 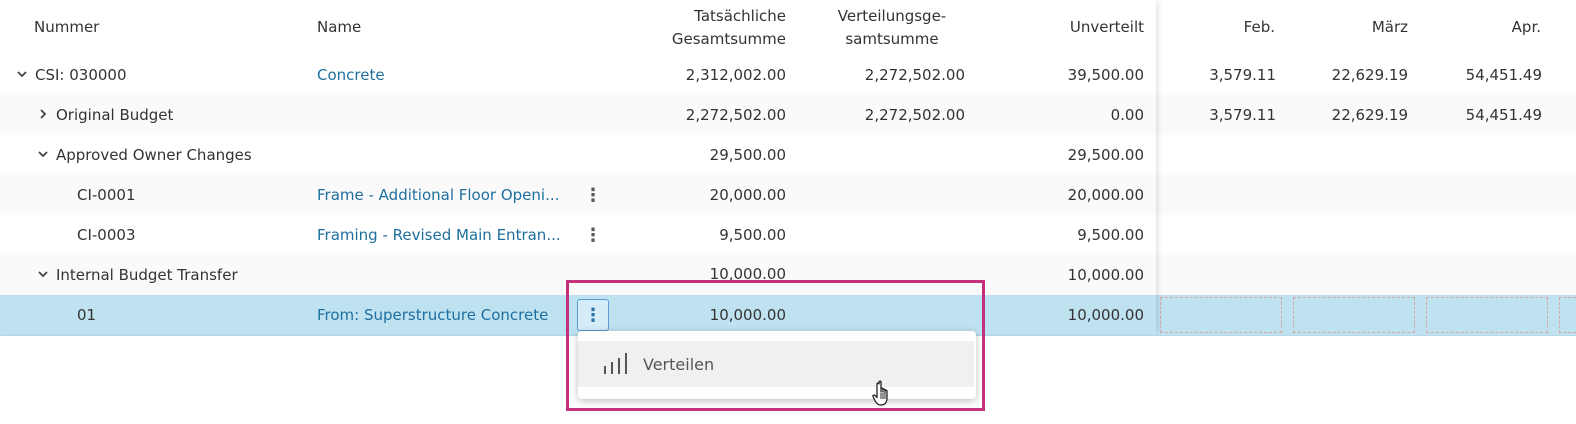 I want to click on column-header-feb: Feb., so click(x=1217, y=27).